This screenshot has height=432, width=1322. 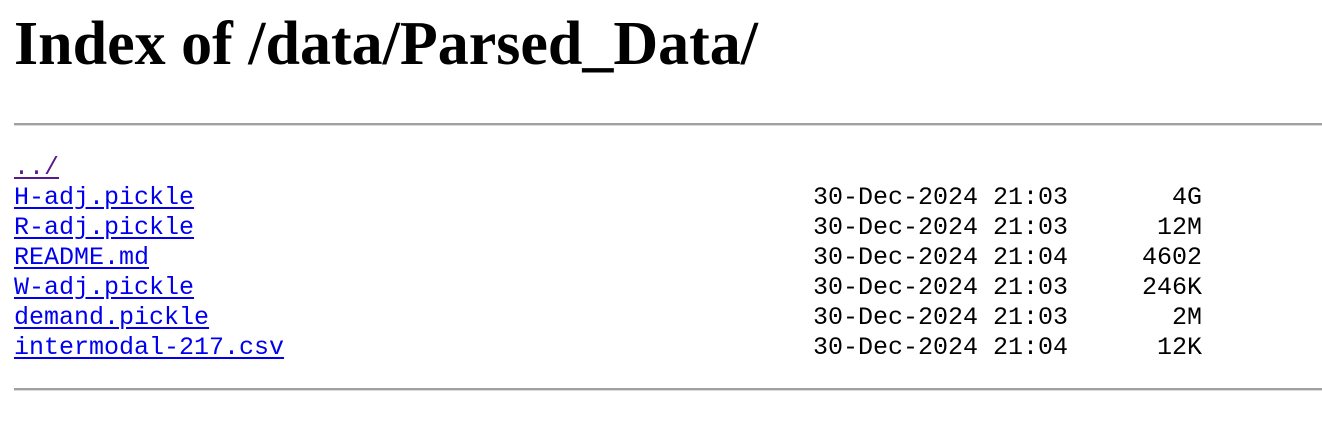 What do you see at coordinates (81, 258) in the screenshot?
I see `file-link-readme-md: README.md` at bounding box center [81, 258].